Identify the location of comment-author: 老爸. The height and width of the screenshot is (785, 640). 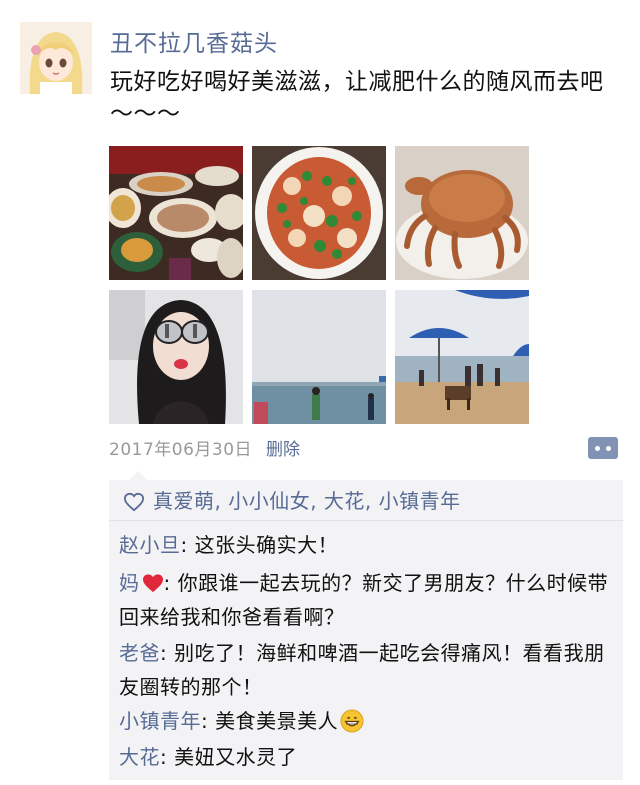
(139, 653).